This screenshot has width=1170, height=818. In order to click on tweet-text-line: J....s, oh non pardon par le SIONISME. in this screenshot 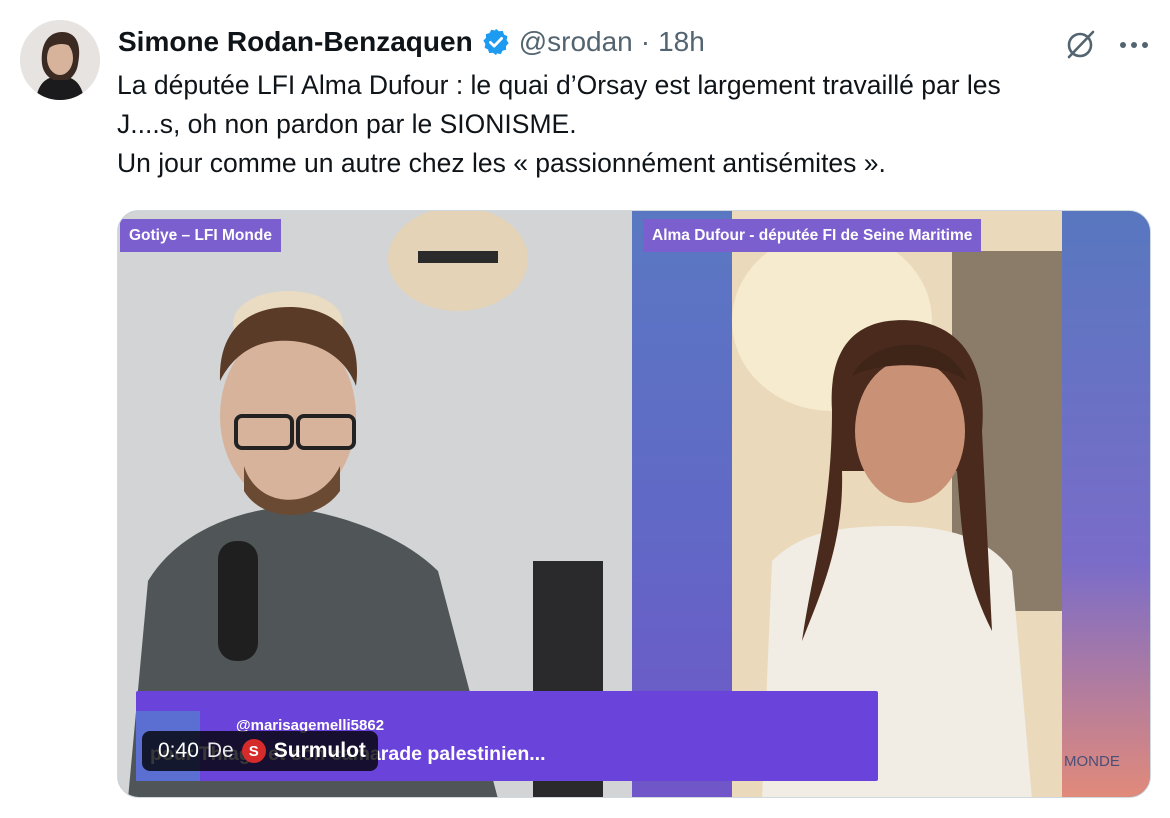, I will do `click(347, 124)`.